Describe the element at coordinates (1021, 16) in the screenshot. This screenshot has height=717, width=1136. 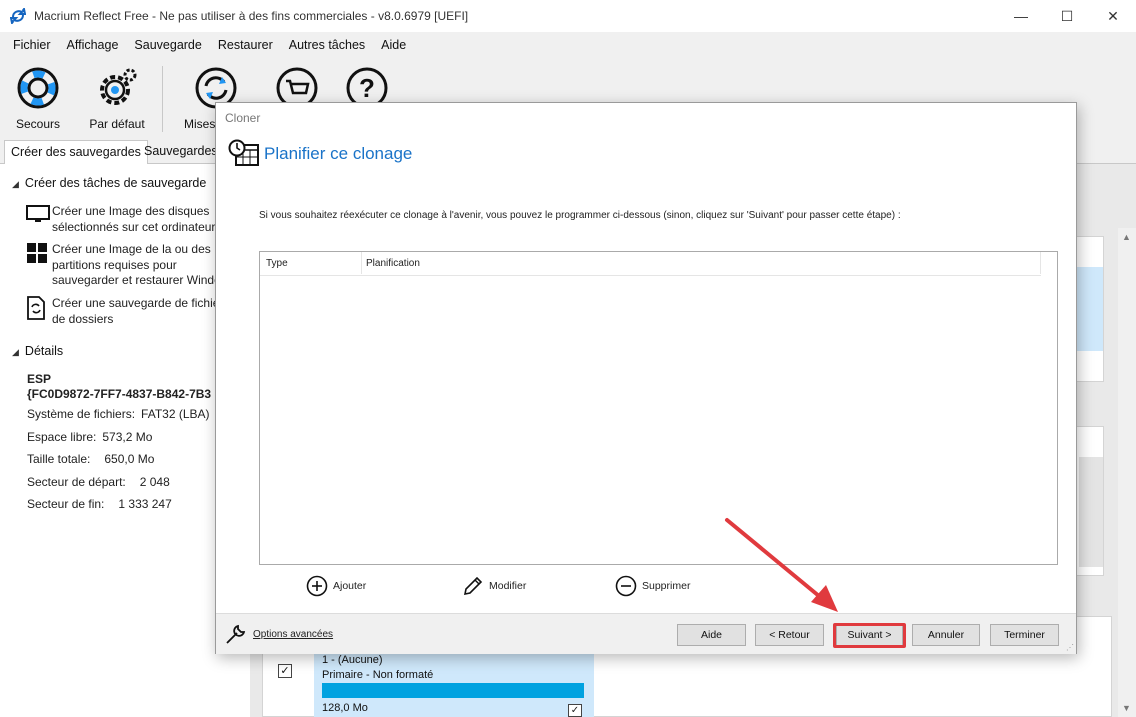
I see `minimize-button: —` at that location.